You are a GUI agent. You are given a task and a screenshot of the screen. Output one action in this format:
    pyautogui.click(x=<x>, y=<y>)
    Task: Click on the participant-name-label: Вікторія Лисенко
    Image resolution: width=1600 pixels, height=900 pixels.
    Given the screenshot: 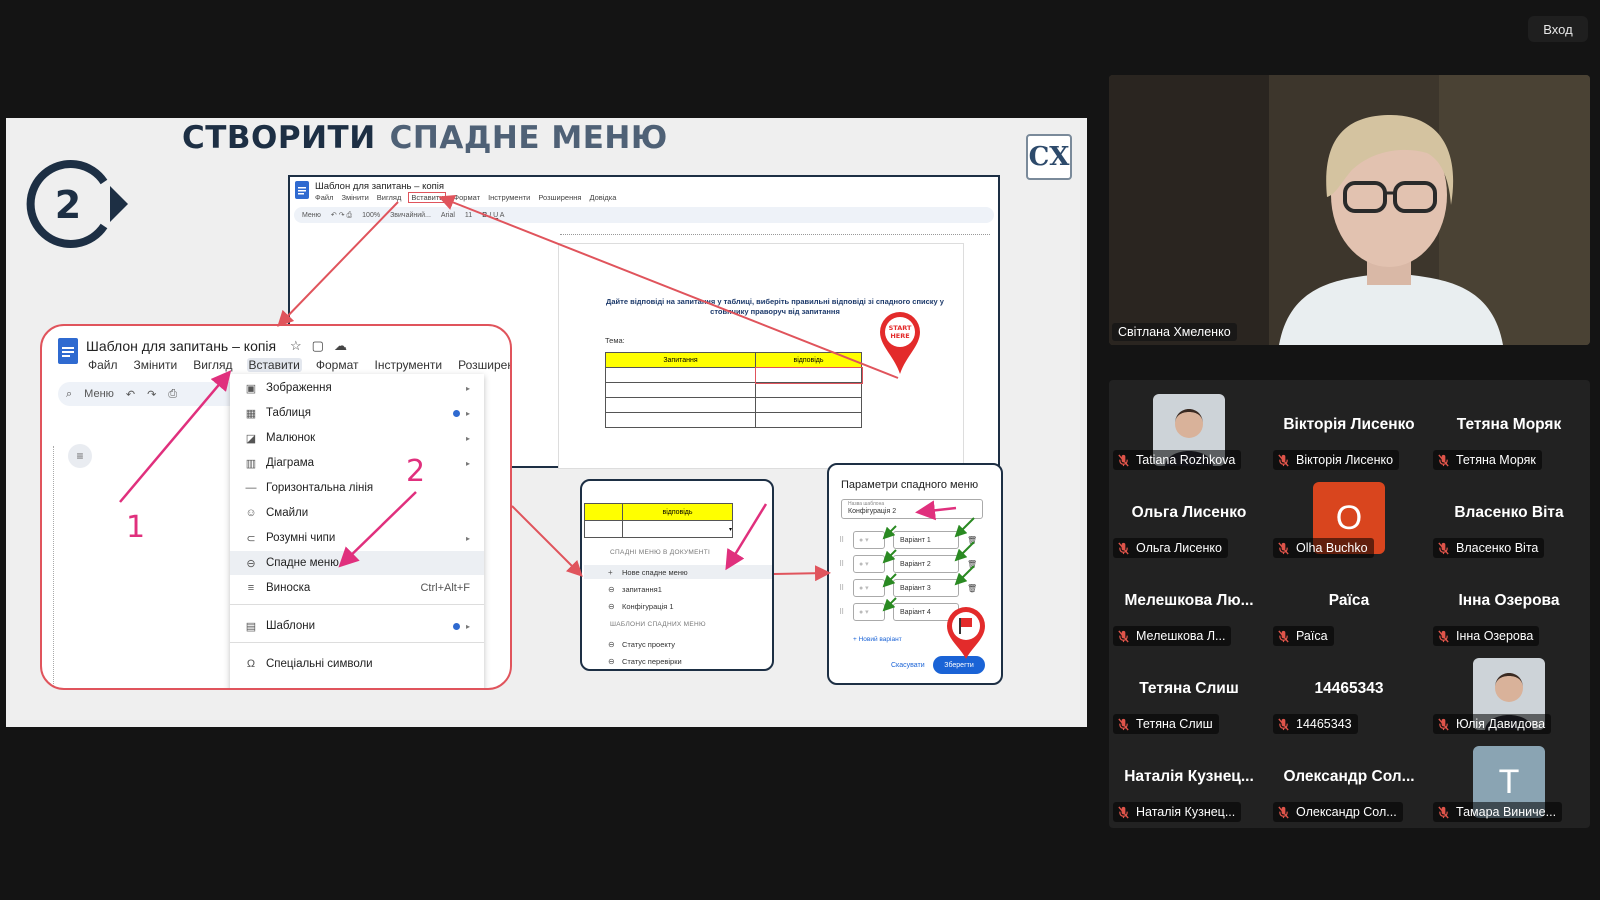 What is the action you would take?
    pyautogui.click(x=1336, y=460)
    